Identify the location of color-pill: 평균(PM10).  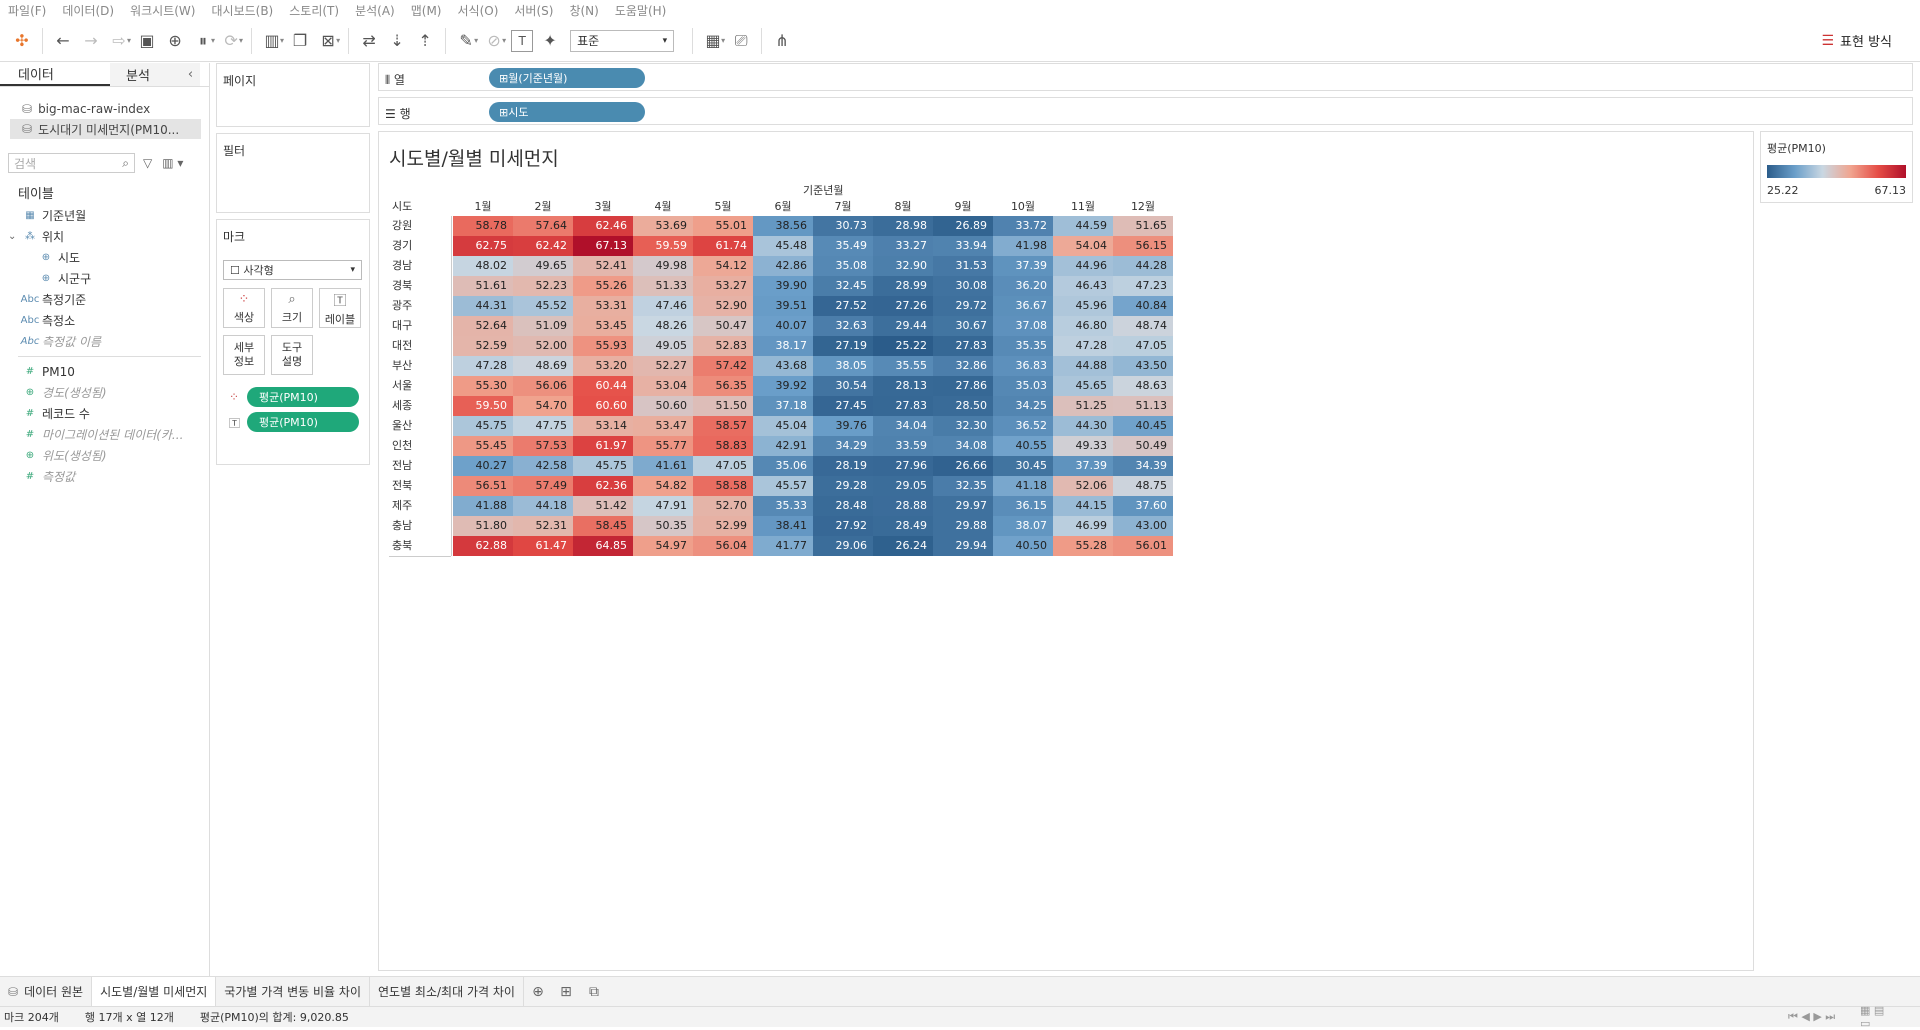
(303, 397).